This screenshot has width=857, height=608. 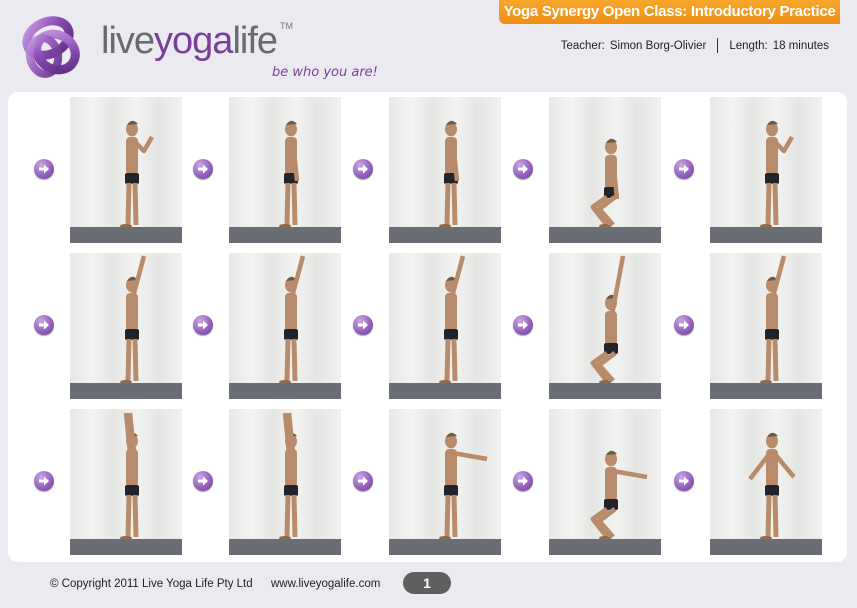 What do you see at coordinates (800, 45) in the screenshot?
I see `length-value: 18 minutes` at bounding box center [800, 45].